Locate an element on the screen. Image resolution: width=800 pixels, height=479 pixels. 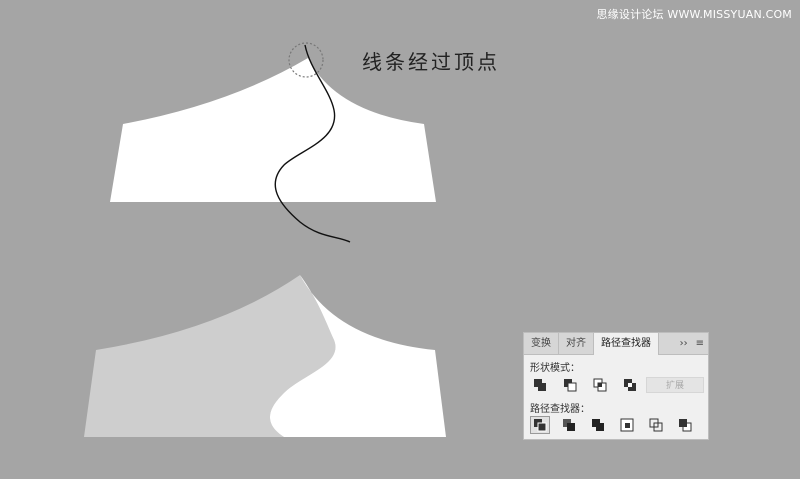
top-tent-shape is located at coordinates (273, 130).